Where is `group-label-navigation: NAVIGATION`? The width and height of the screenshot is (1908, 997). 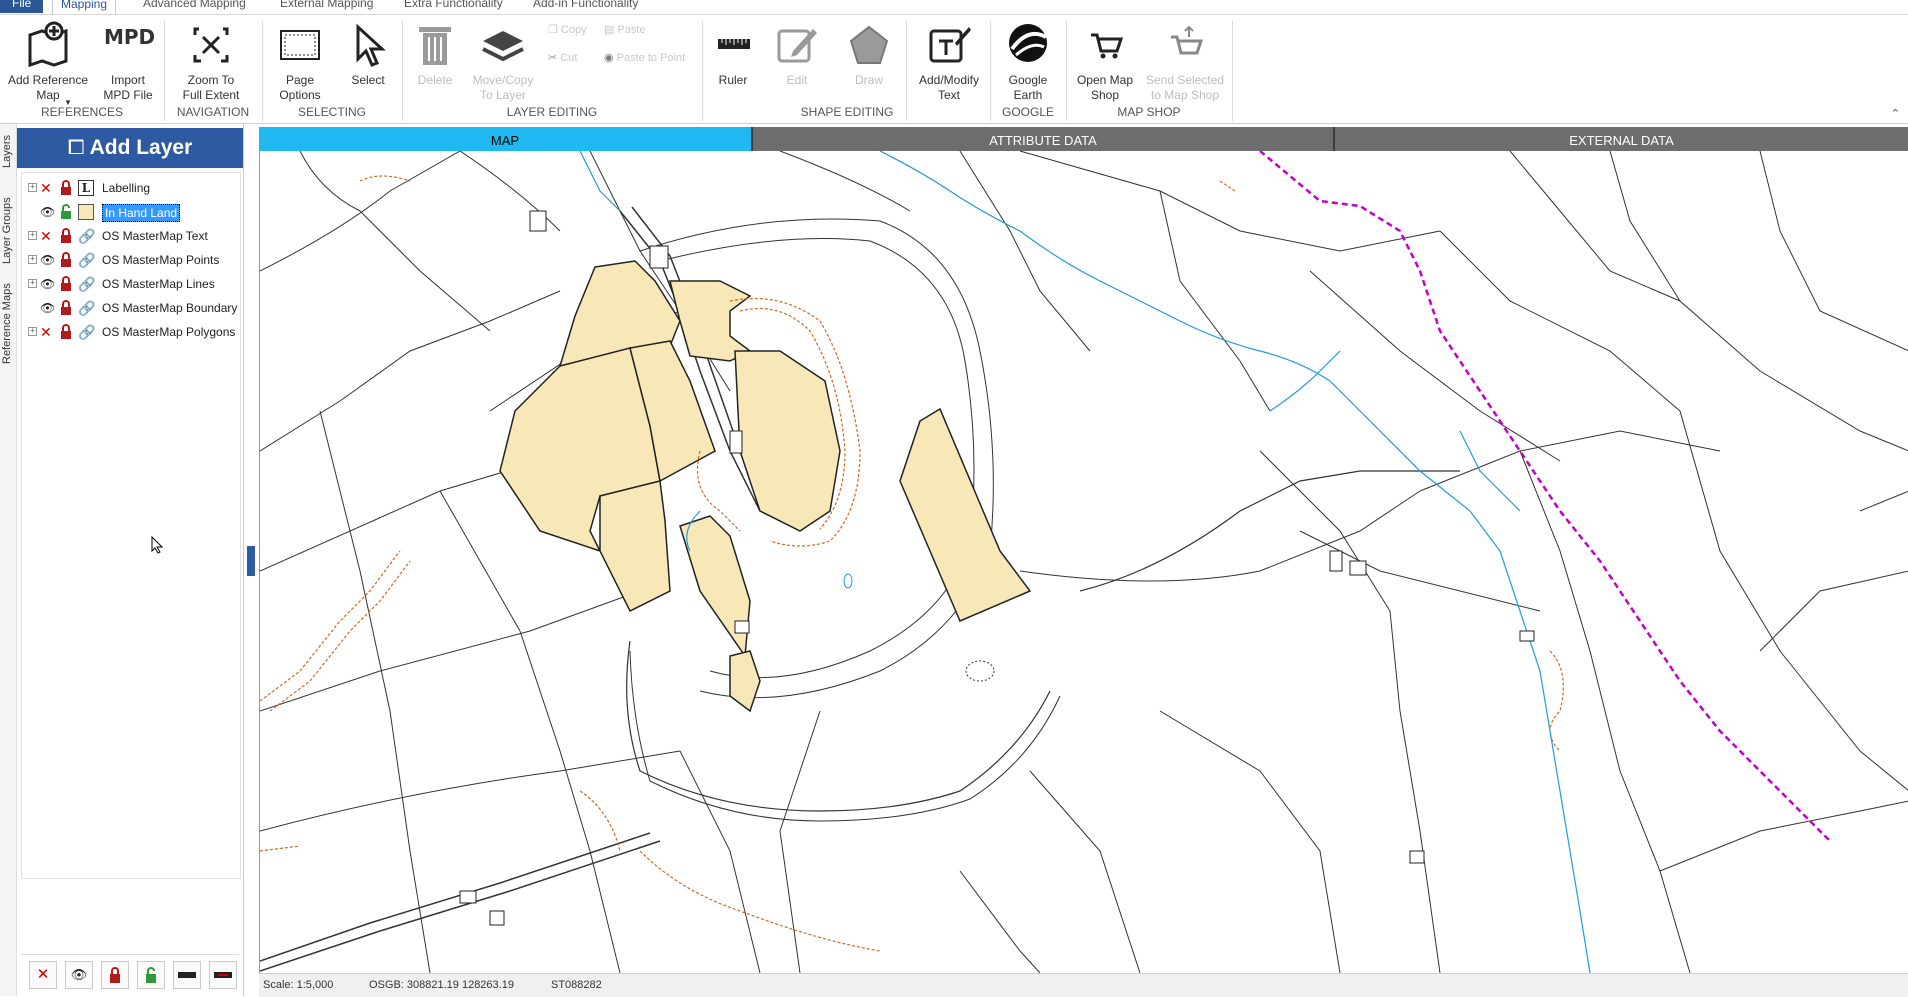 group-label-navigation: NAVIGATION is located at coordinates (213, 112).